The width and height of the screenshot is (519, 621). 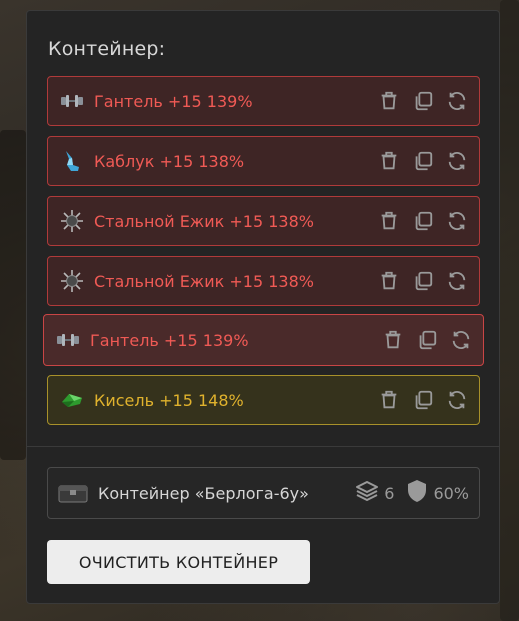 What do you see at coordinates (73, 493) in the screenshot?
I see `chest-icon` at bounding box center [73, 493].